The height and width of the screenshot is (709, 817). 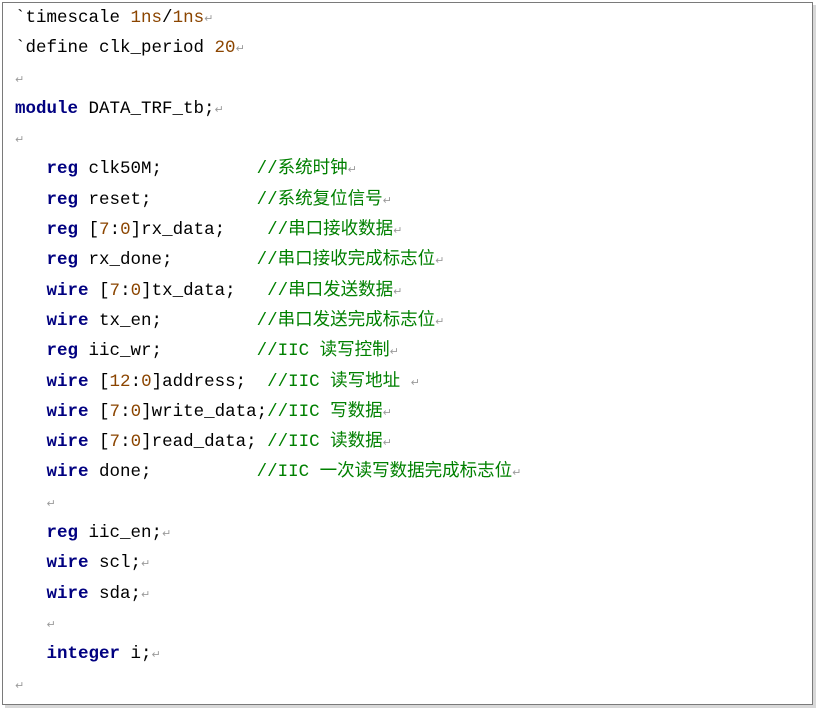 What do you see at coordinates (339, 381) in the screenshot?
I see `comment: //IIC 读写地址` at bounding box center [339, 381].